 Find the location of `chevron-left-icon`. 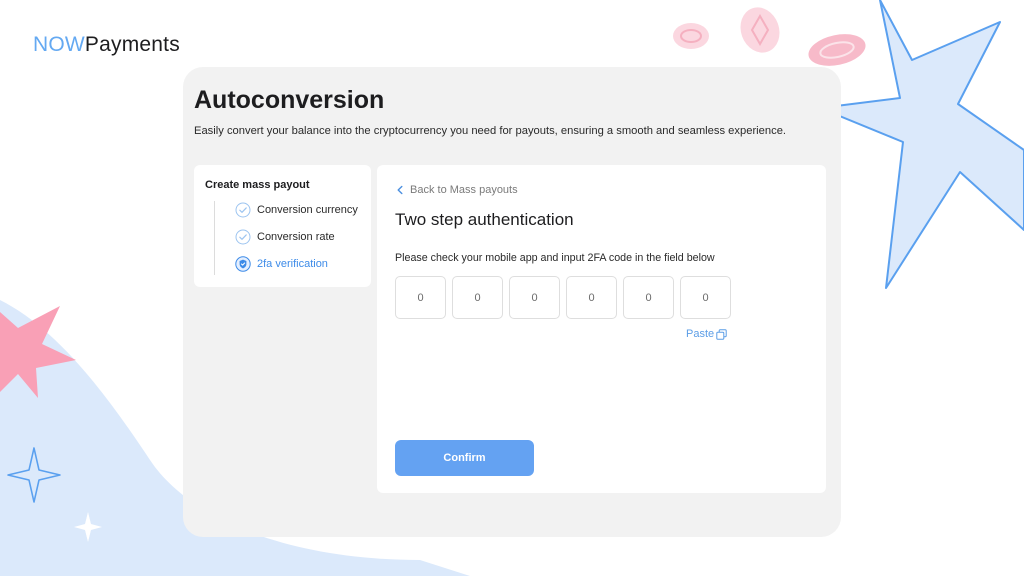

chevron-left-icon is located at coordinates (400, 190).